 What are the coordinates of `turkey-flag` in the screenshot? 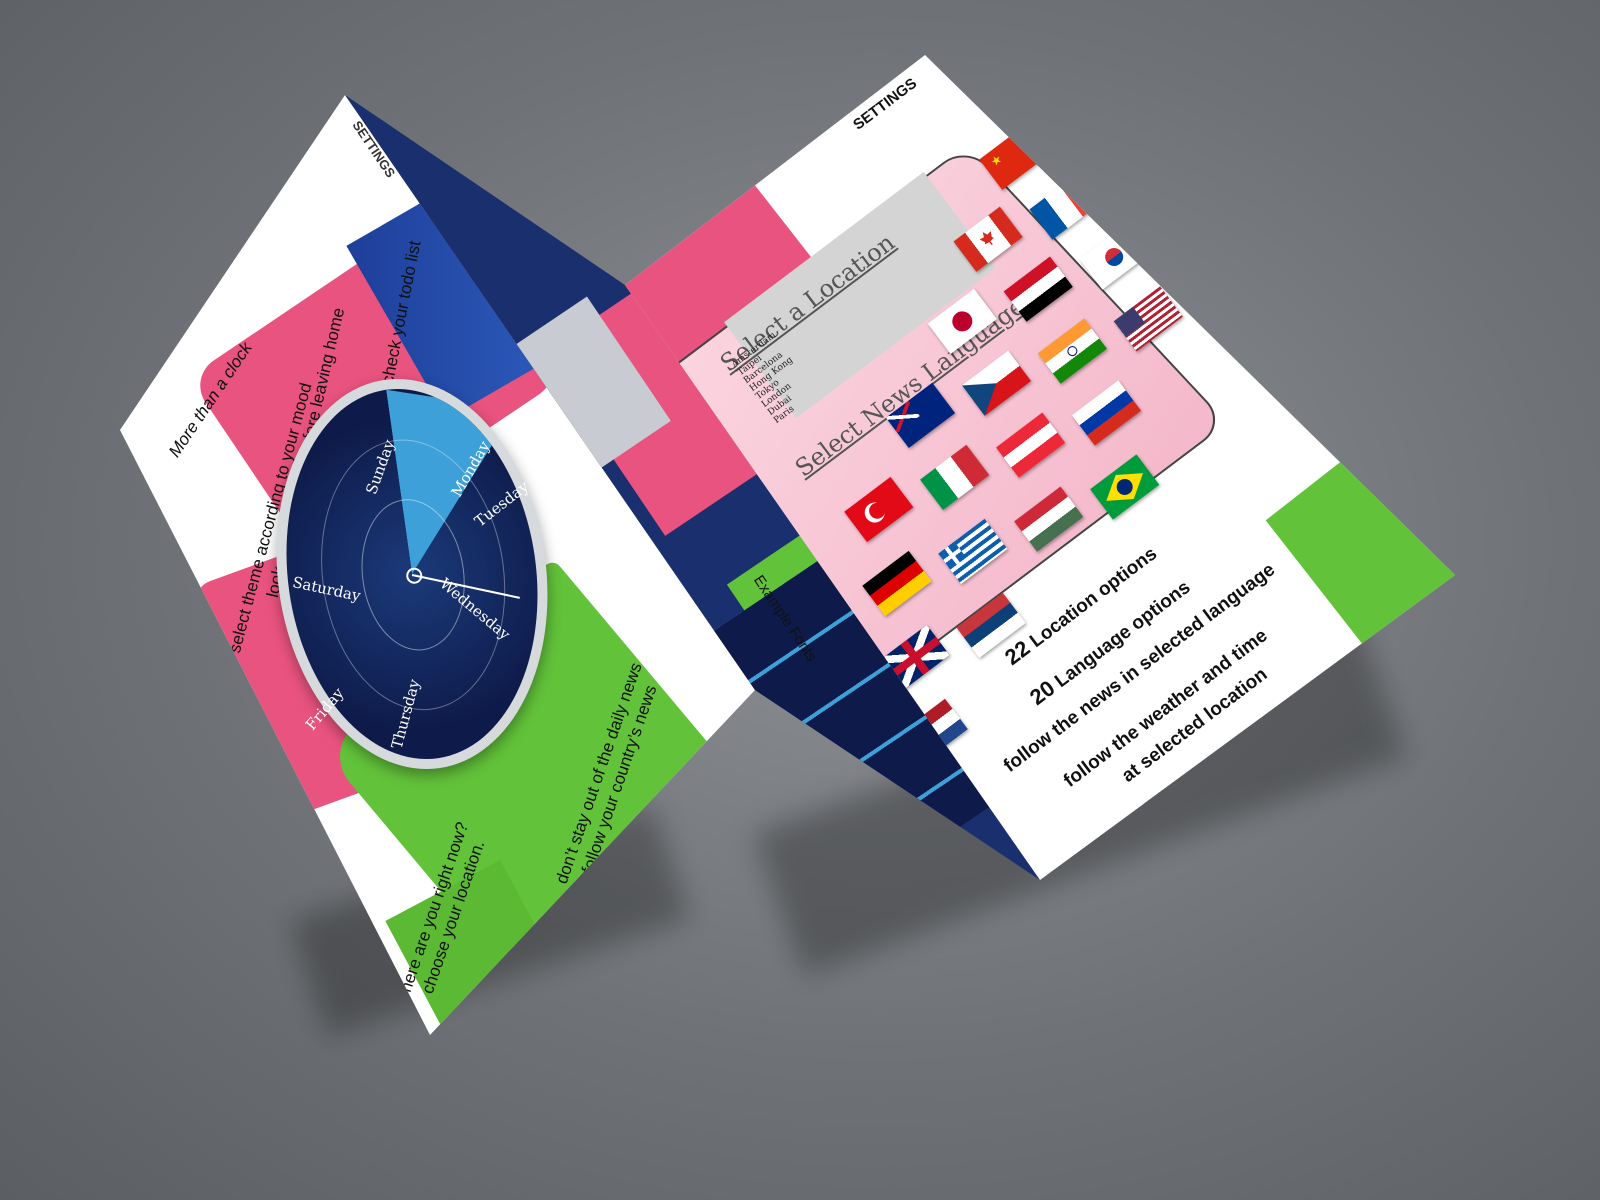 It's located at (879, 509).